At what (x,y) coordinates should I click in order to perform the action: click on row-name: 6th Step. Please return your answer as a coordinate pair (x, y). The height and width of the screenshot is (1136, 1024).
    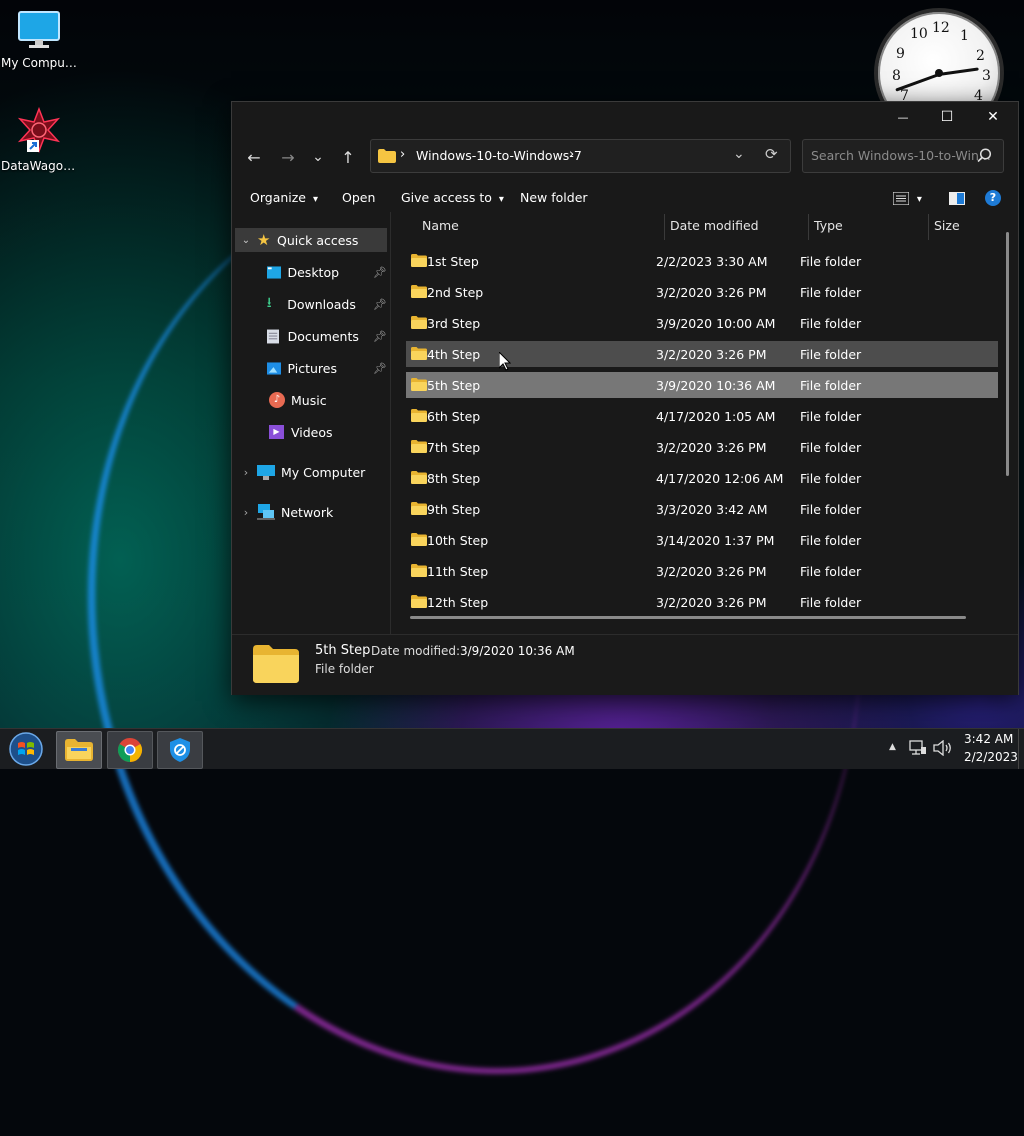
    Looking at the image, I should click on (453, 416).